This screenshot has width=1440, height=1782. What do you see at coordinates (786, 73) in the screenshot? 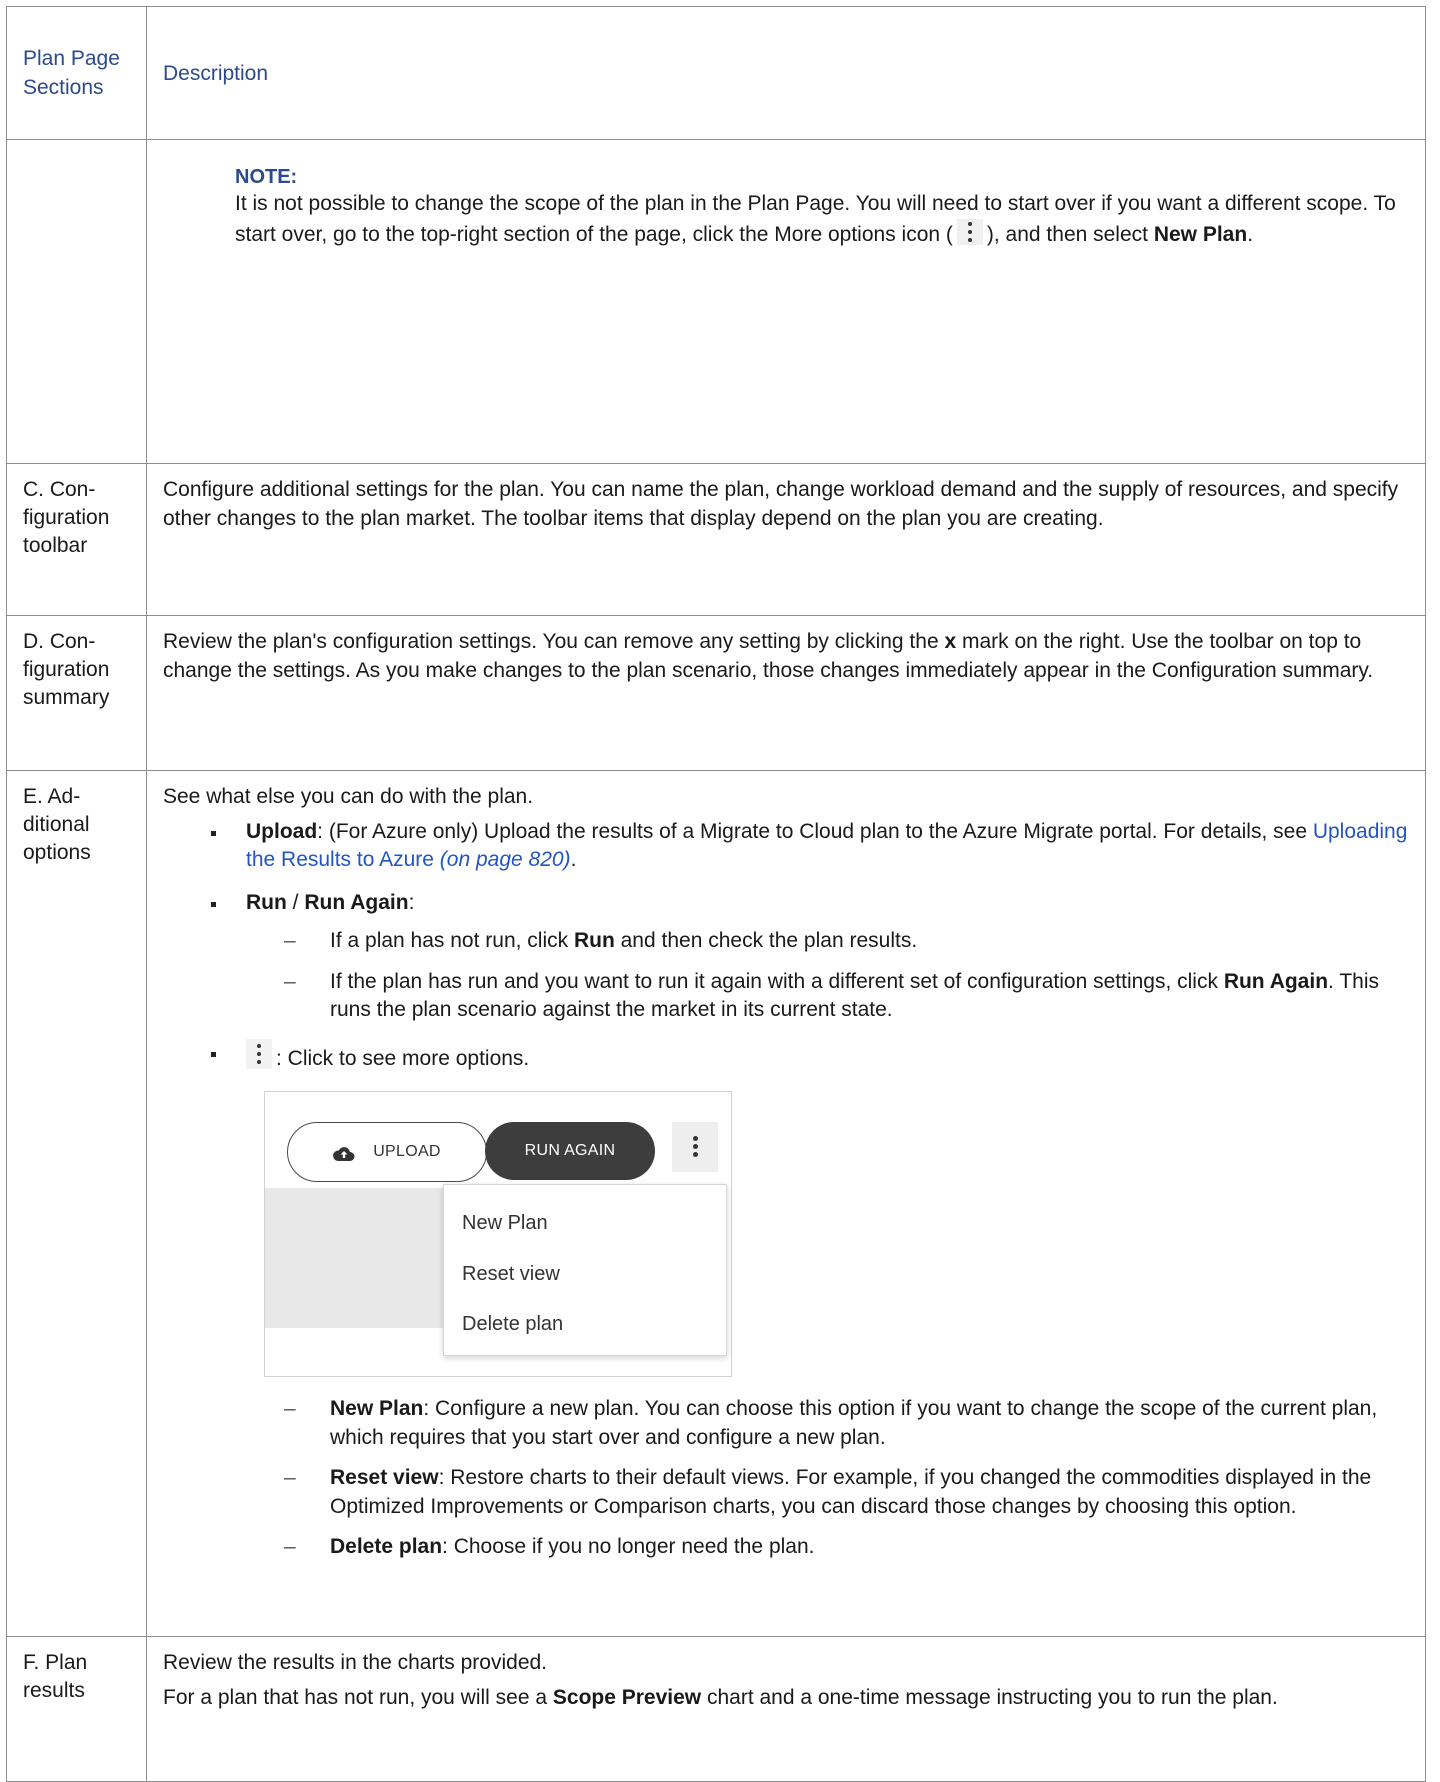
I see `header-description: Description` at bounding box center [786, 73].